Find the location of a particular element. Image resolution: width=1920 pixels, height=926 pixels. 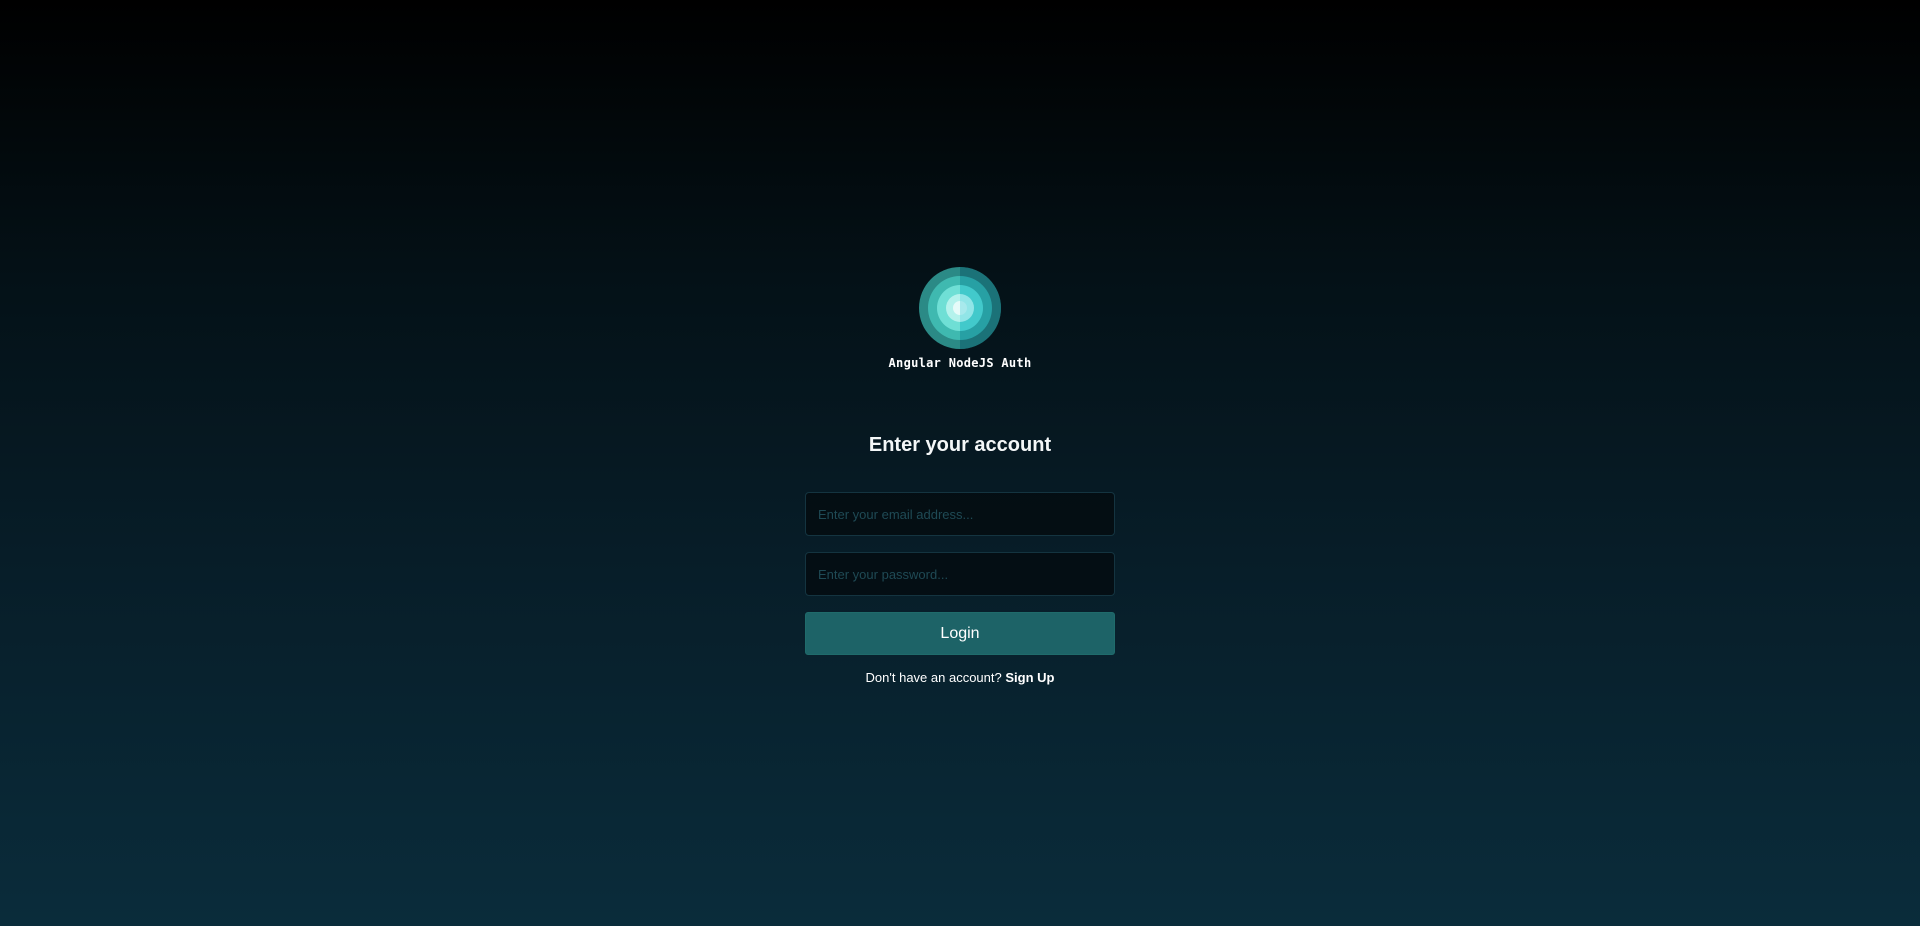

signup-link: Sign Up is located at coordinates (1029, 677).